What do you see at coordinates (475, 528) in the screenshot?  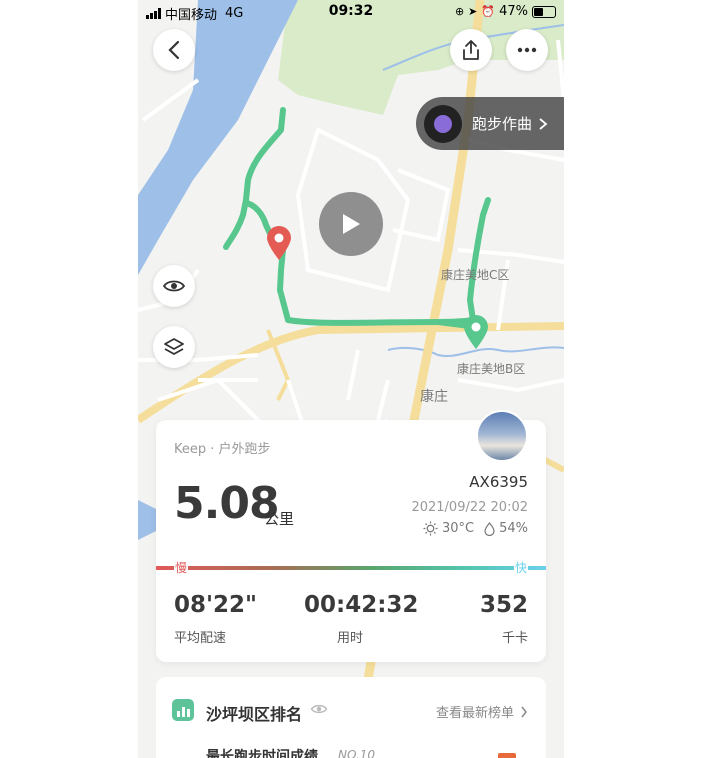 I see `weather-info: 30°C 54%` at bounding box center [475, 528].